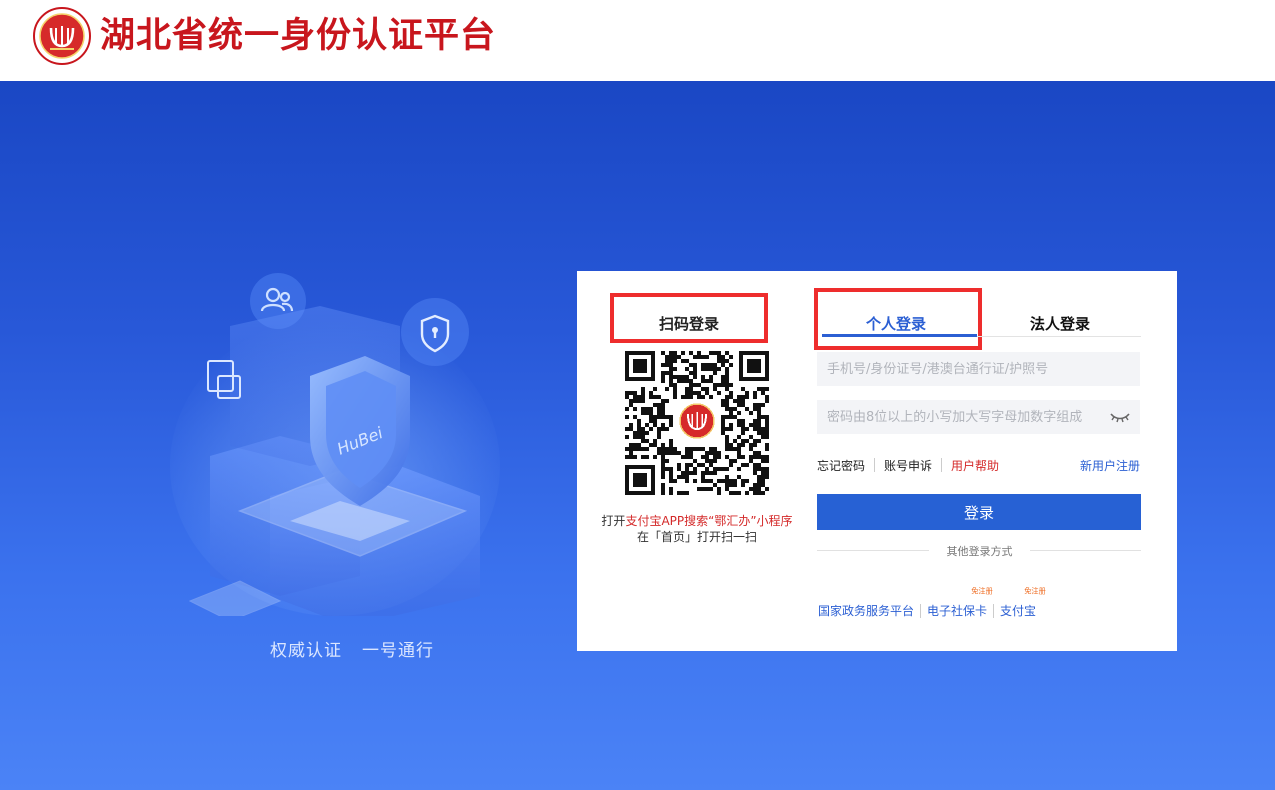 Image resolution: width=1275 pixels, height=790 pixels. I want to click on account-appeal-link: 账号申诉, so click(908, 465).